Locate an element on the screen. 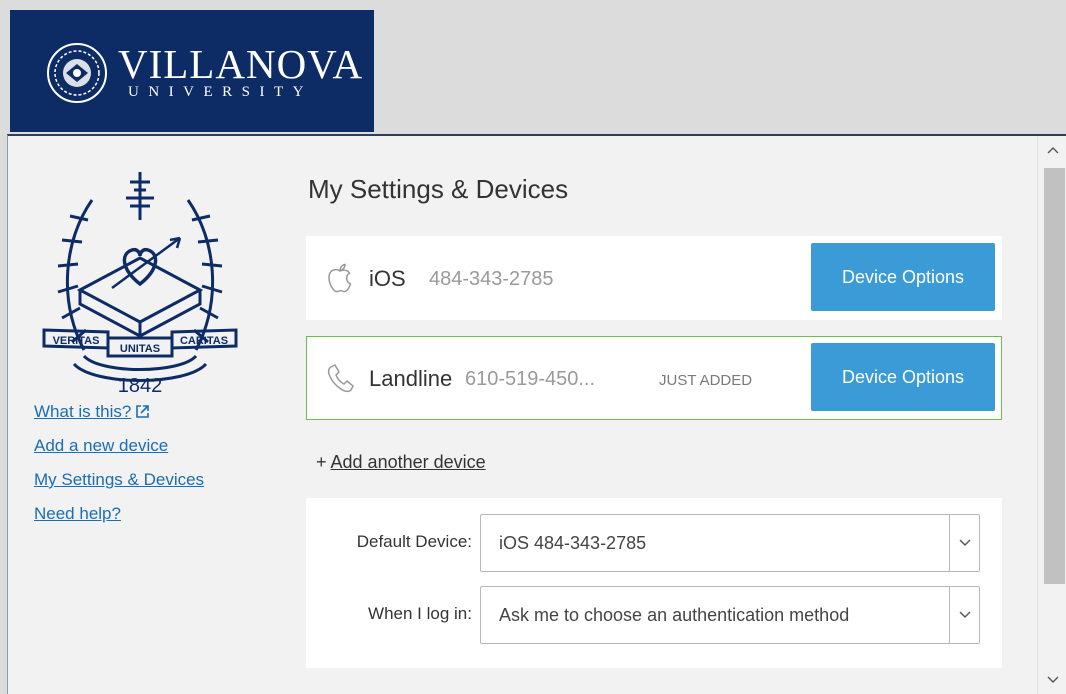 This screenshot has height=694, width=1066. add-another-device-link: Add another device is located at coordinates (408, 462).